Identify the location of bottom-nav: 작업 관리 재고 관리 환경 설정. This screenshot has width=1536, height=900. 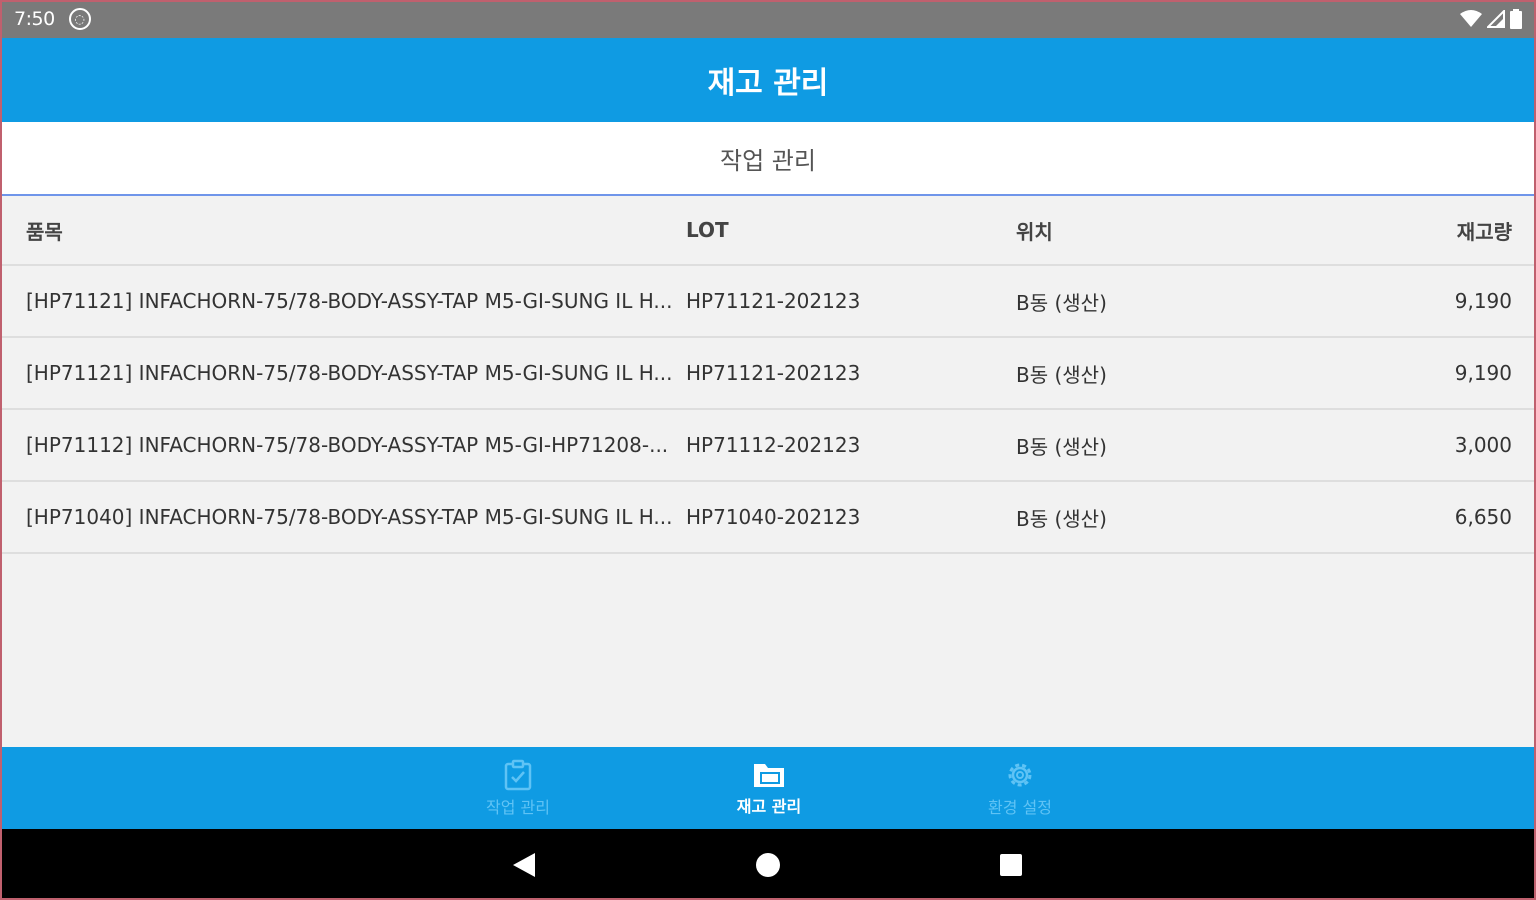
(768, 788).